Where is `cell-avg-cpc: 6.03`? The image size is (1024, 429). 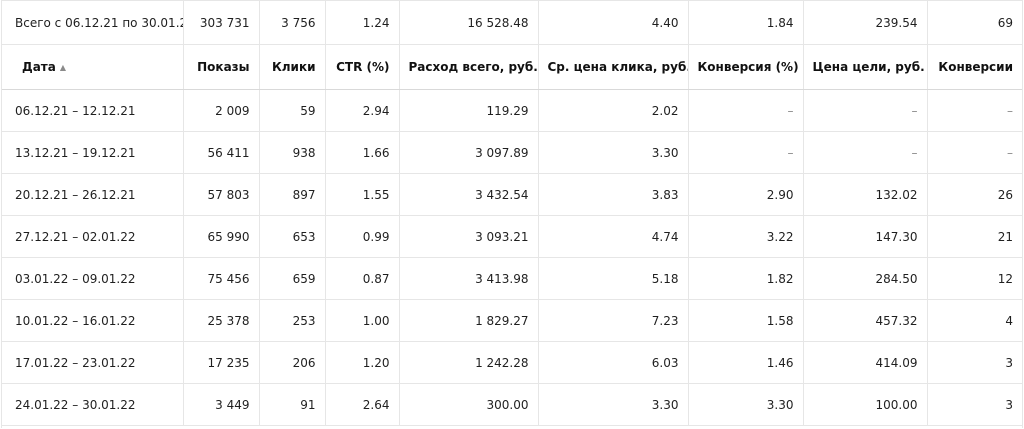
cell-avg-cpc: 6.03 is located at coordinates (613, 362).